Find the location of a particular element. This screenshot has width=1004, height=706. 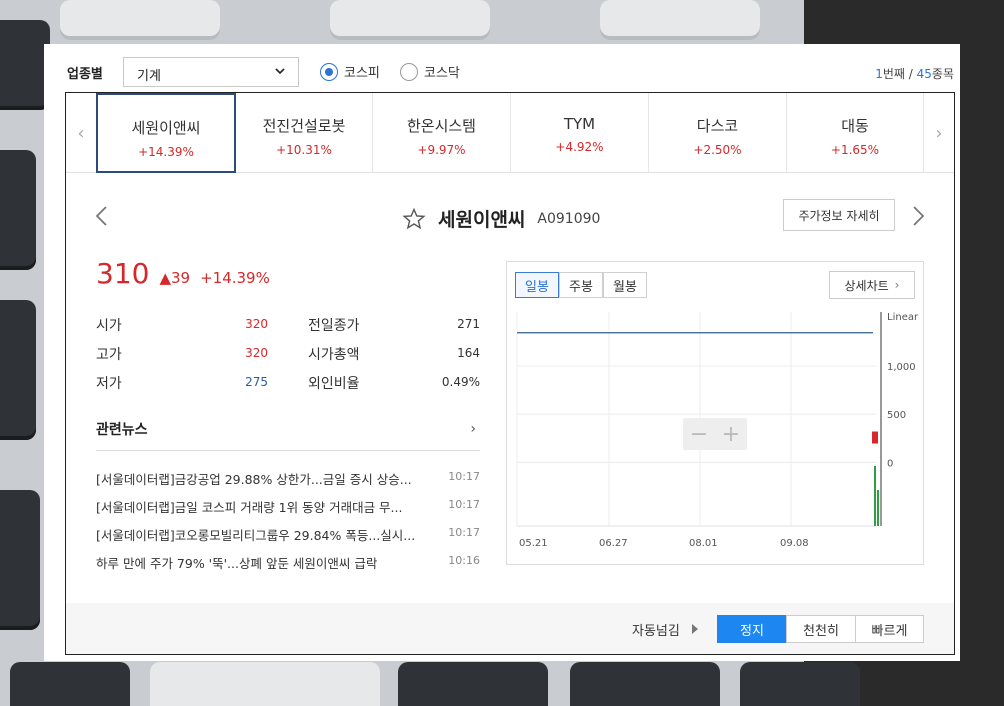

fast-button: 빠르게 is located at coordinates (889, 629).